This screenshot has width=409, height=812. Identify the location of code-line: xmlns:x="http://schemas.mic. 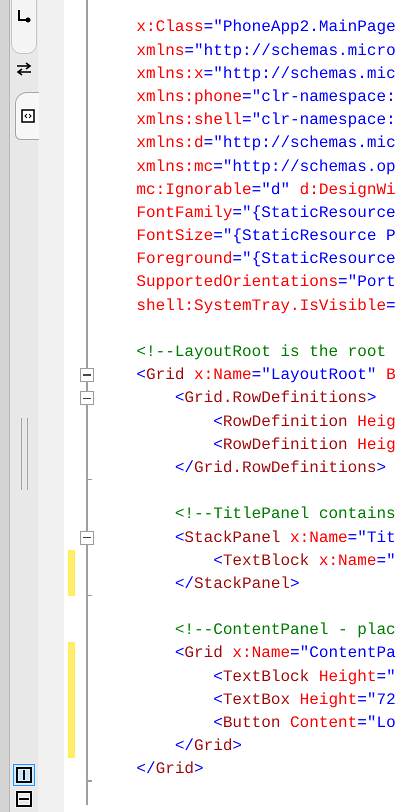
(265, 74).